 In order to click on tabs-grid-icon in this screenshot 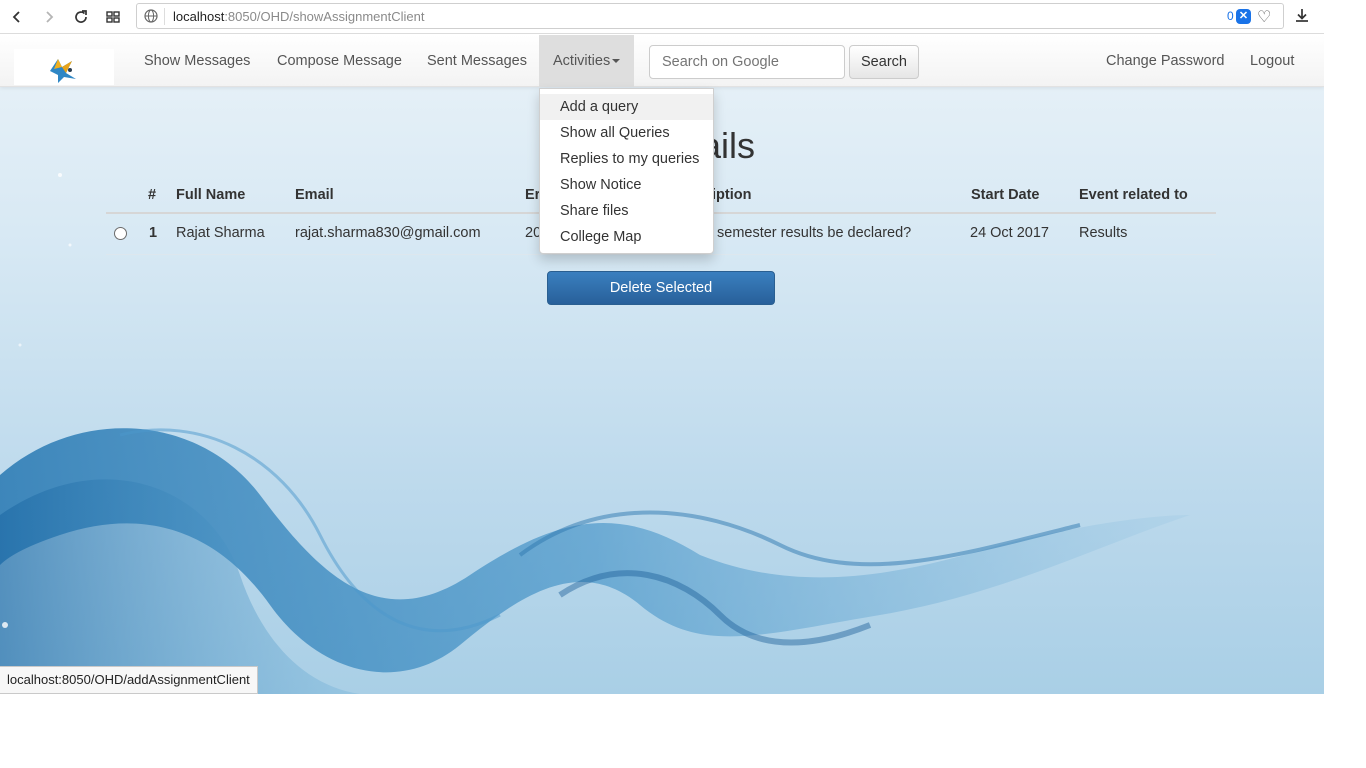, I will do `click(113, 17)`.